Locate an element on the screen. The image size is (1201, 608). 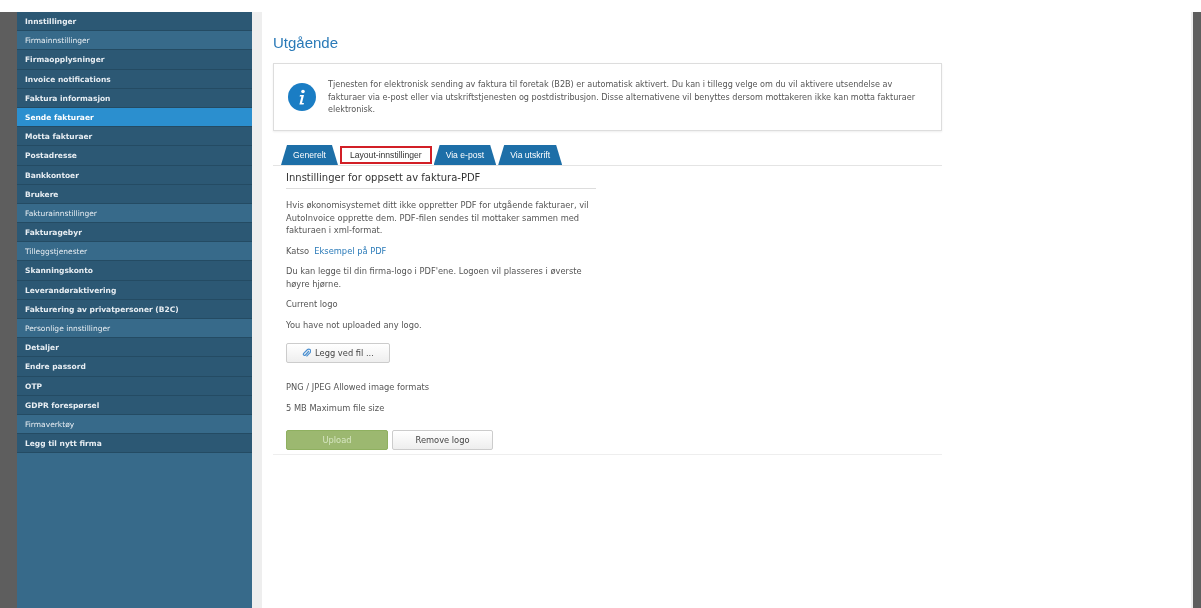
remove-logo-button: Remove logo is located at coordinates (442, 440).